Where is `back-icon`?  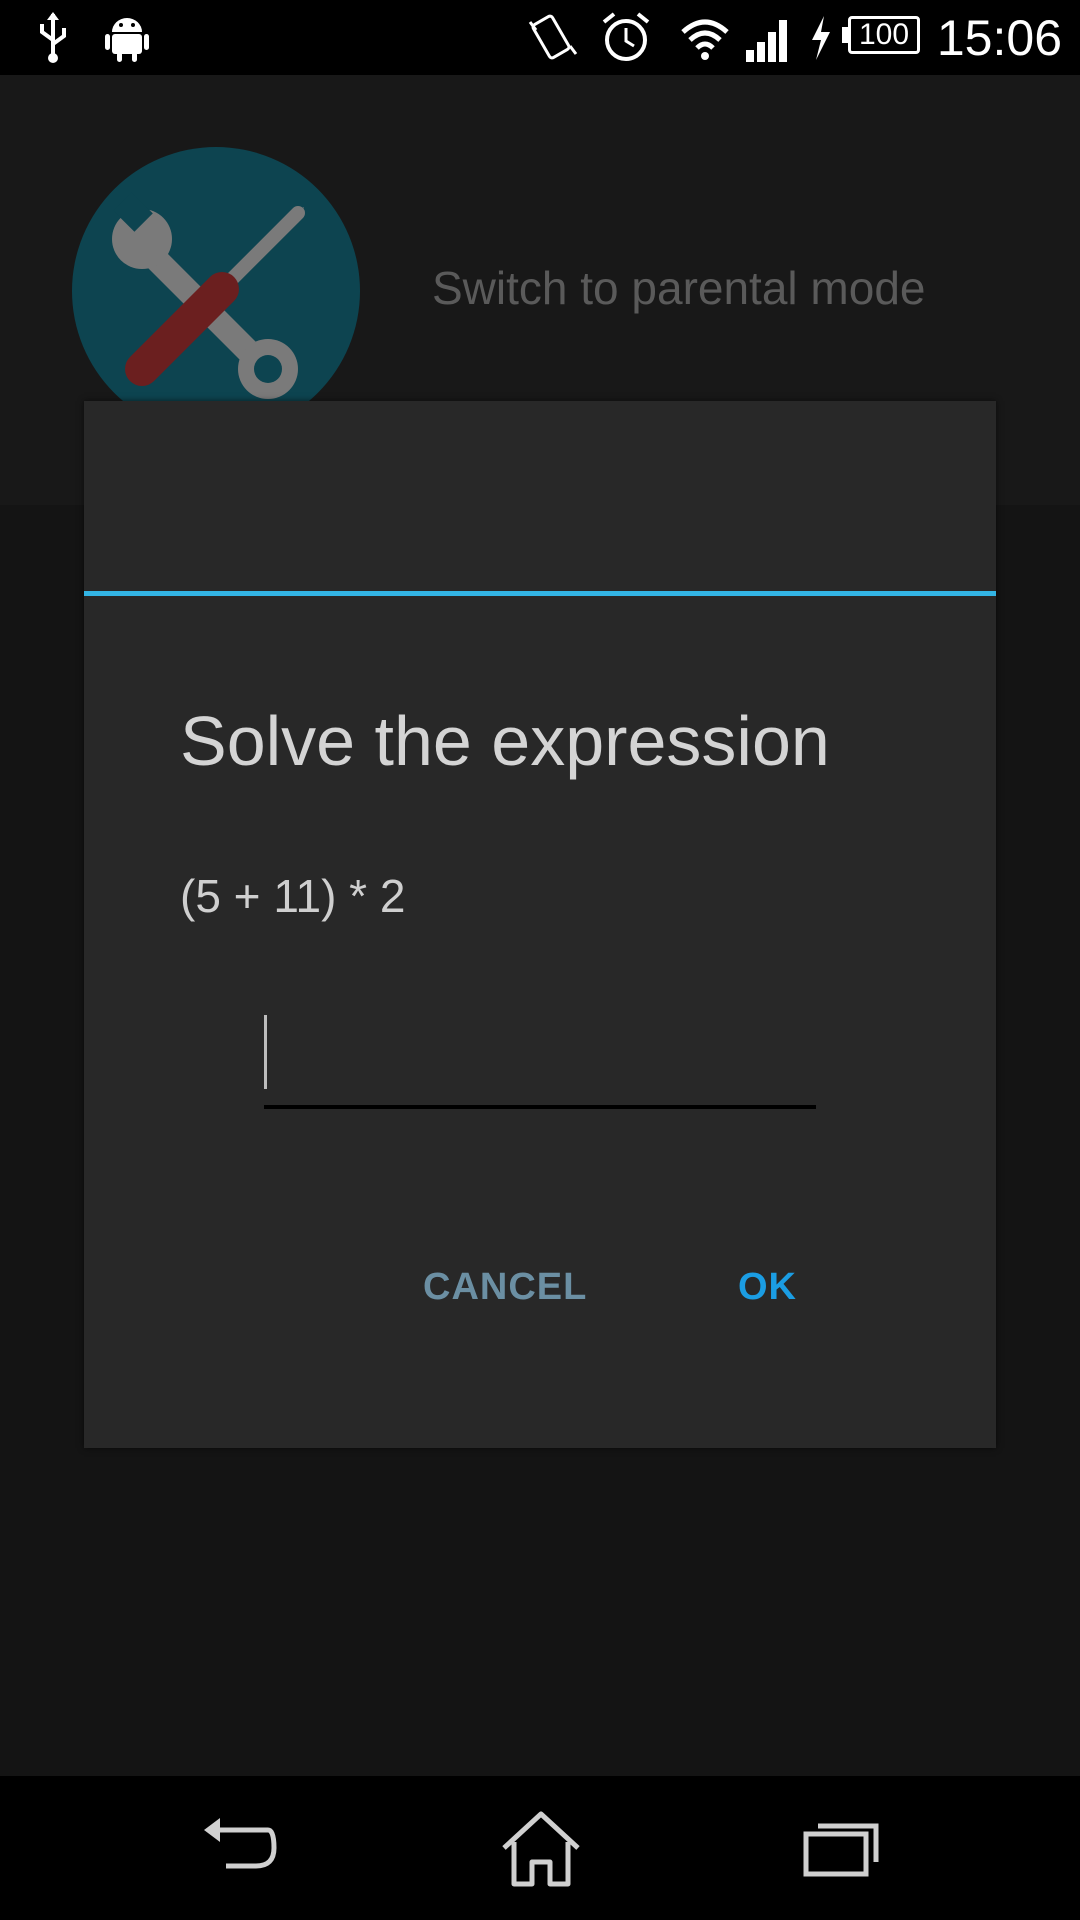
back-icon is located at coordinates (241, 1848).